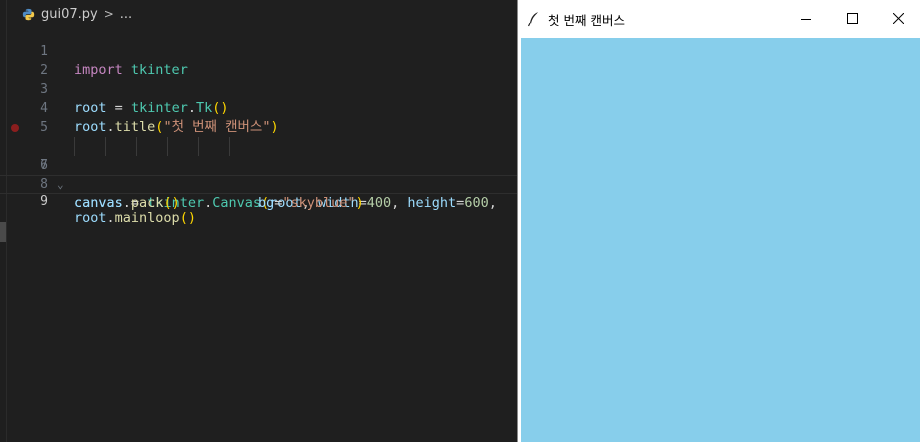 Image resolution: width=920 pixels, height=442 pixels. I want to click on code-line: 7 bg="skyblue"), so click(260, 174).